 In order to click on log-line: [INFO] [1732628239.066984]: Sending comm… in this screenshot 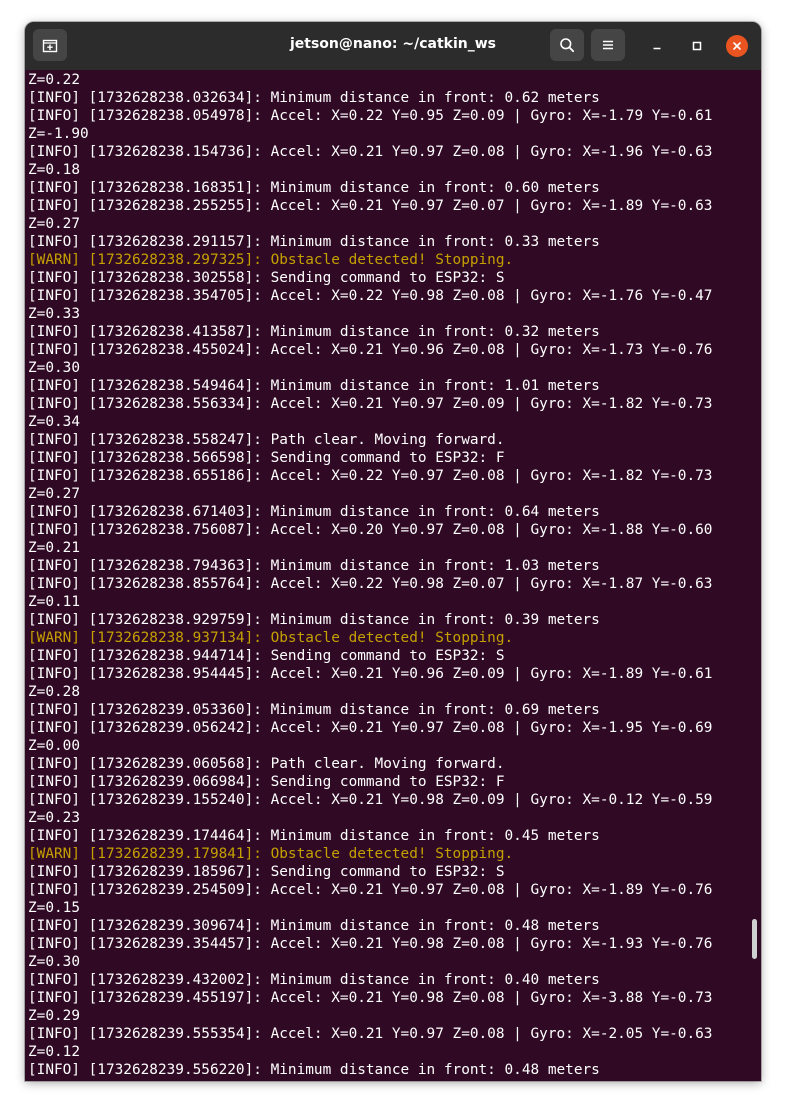, I will do `click(266, 782)`.